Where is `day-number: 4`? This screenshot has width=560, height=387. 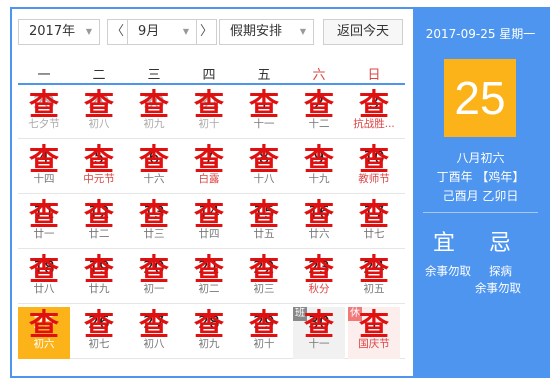
day-number: 4 is located at coordinates (44, 158).